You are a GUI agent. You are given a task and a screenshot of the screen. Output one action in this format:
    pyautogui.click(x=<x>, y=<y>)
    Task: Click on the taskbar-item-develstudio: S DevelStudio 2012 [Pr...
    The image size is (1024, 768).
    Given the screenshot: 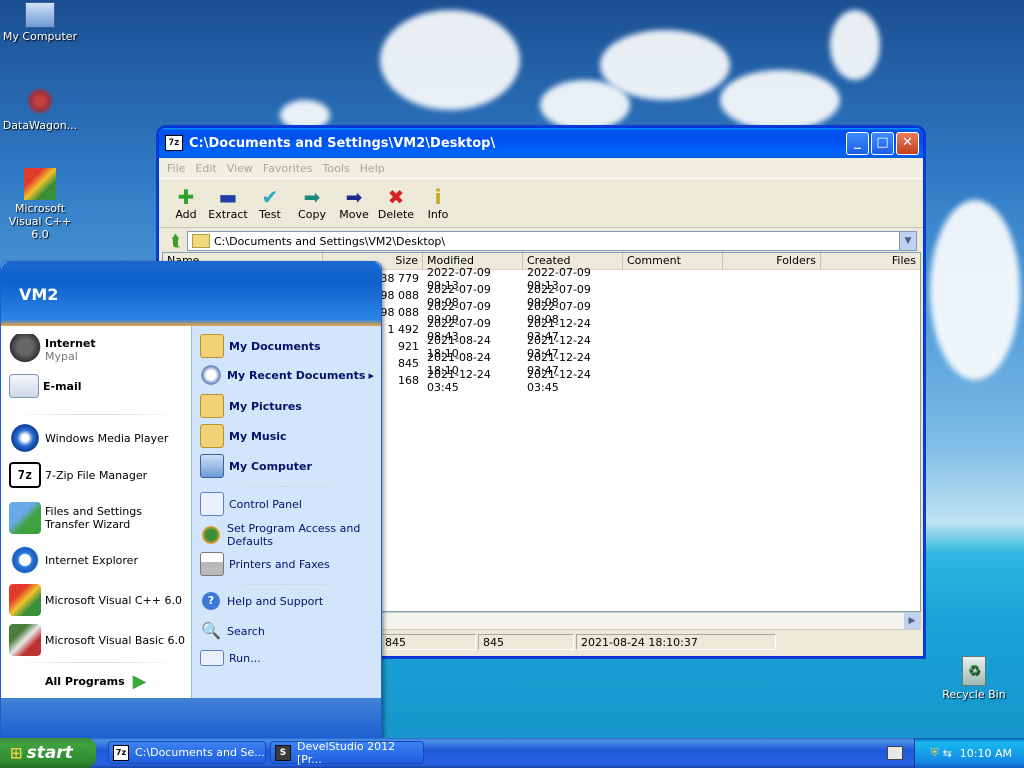 What is the action you would take?
    pyautogui.click(x=347, y=753)
    